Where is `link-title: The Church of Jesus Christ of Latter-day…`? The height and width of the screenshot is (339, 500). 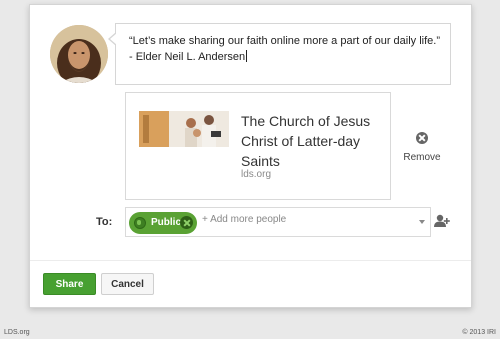 link-title: The Church of Jesus Christ of Latter-day… is located at coordinates (311, 141).